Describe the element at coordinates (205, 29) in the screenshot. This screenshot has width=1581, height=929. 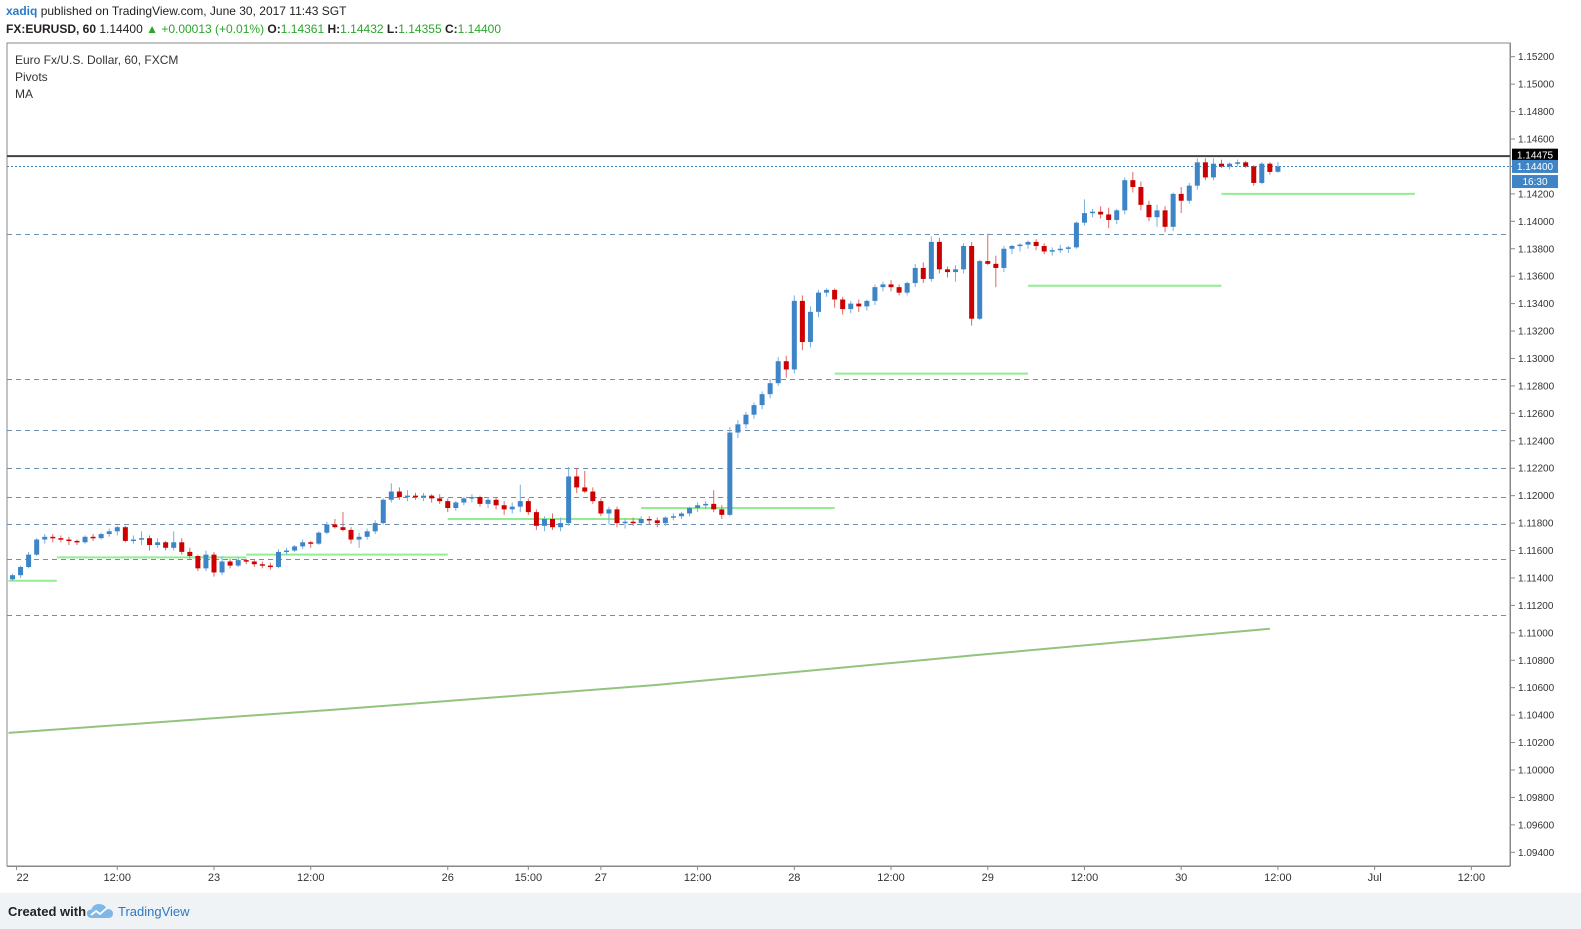
I see `price-change: ▲ +0.00013 (+0.01%)` at that location.